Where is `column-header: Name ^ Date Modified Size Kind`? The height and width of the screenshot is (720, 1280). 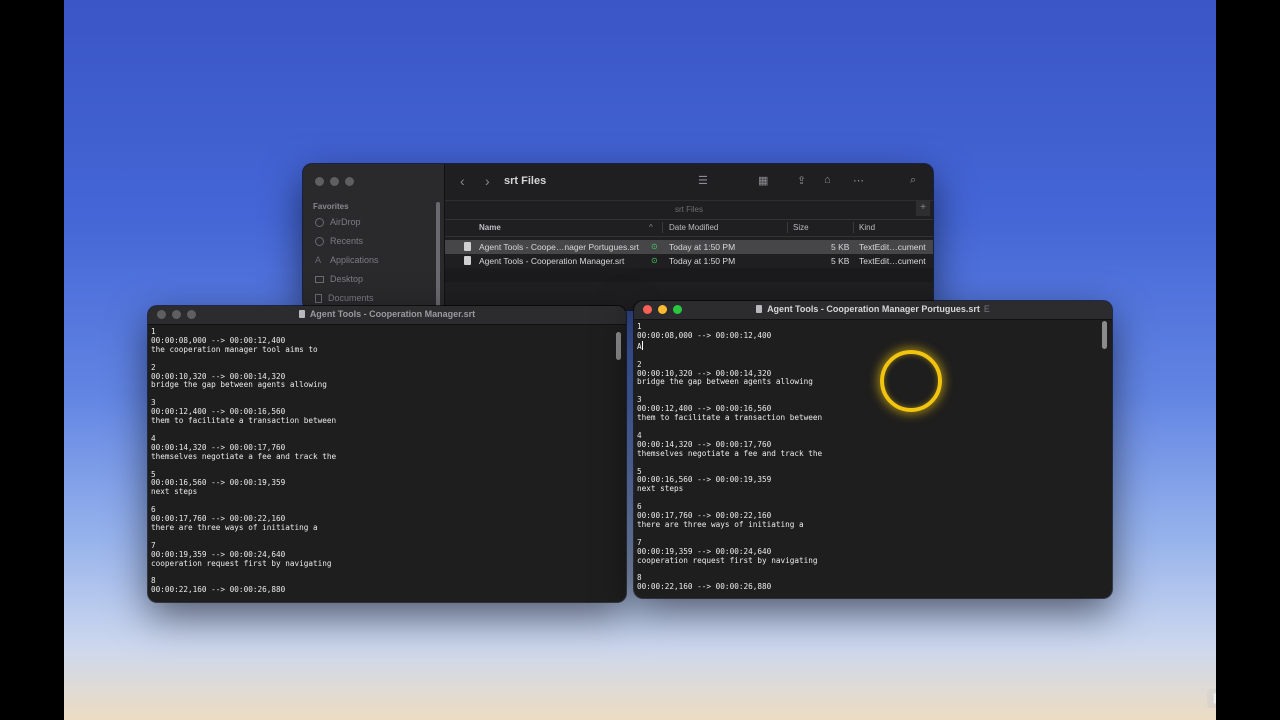 column-header: Name ^ Date Modified Size Kind is located at coordinates (689, 228).